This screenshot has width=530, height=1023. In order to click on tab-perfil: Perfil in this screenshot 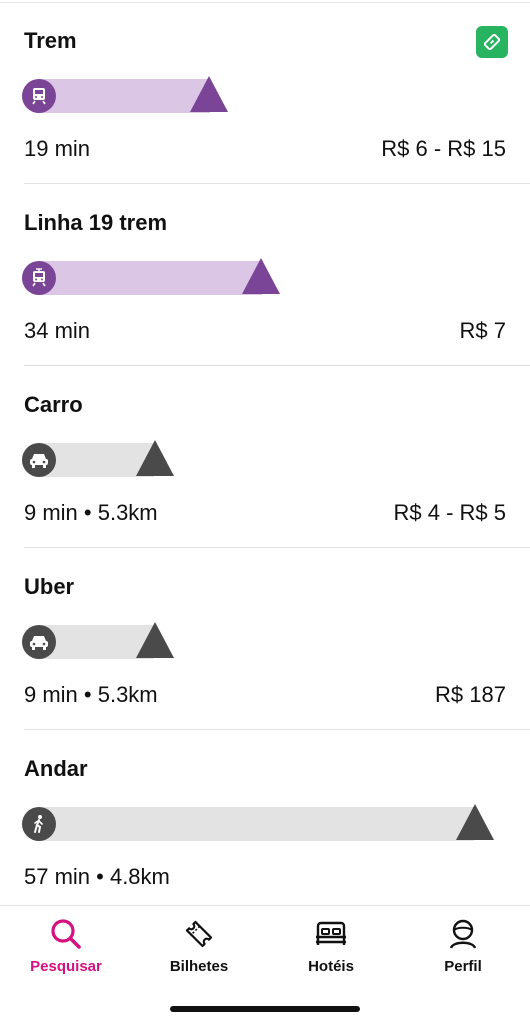, I will do `click(463, 947)`.